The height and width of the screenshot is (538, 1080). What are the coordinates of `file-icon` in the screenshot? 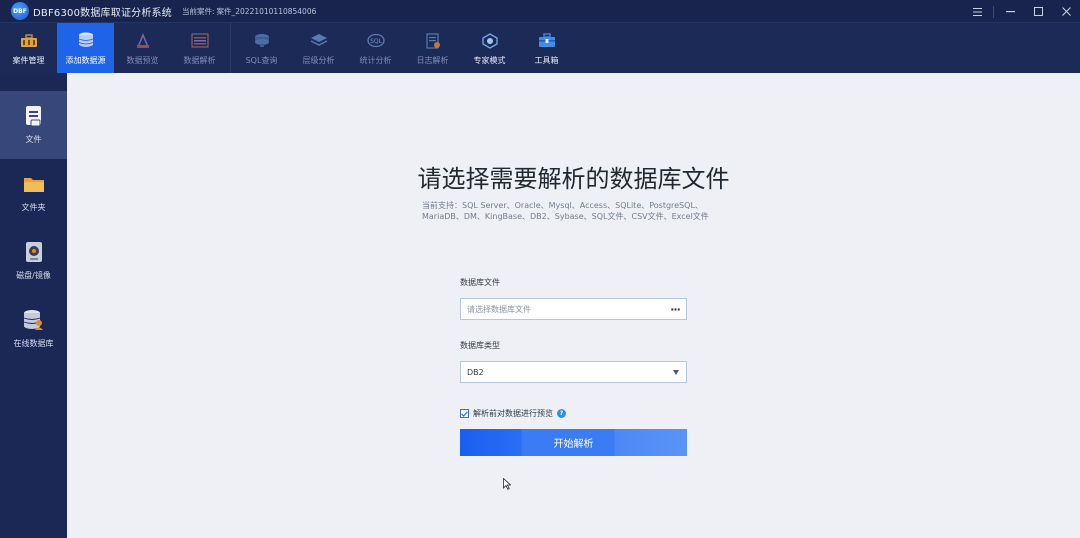 It's located at (34, 116).